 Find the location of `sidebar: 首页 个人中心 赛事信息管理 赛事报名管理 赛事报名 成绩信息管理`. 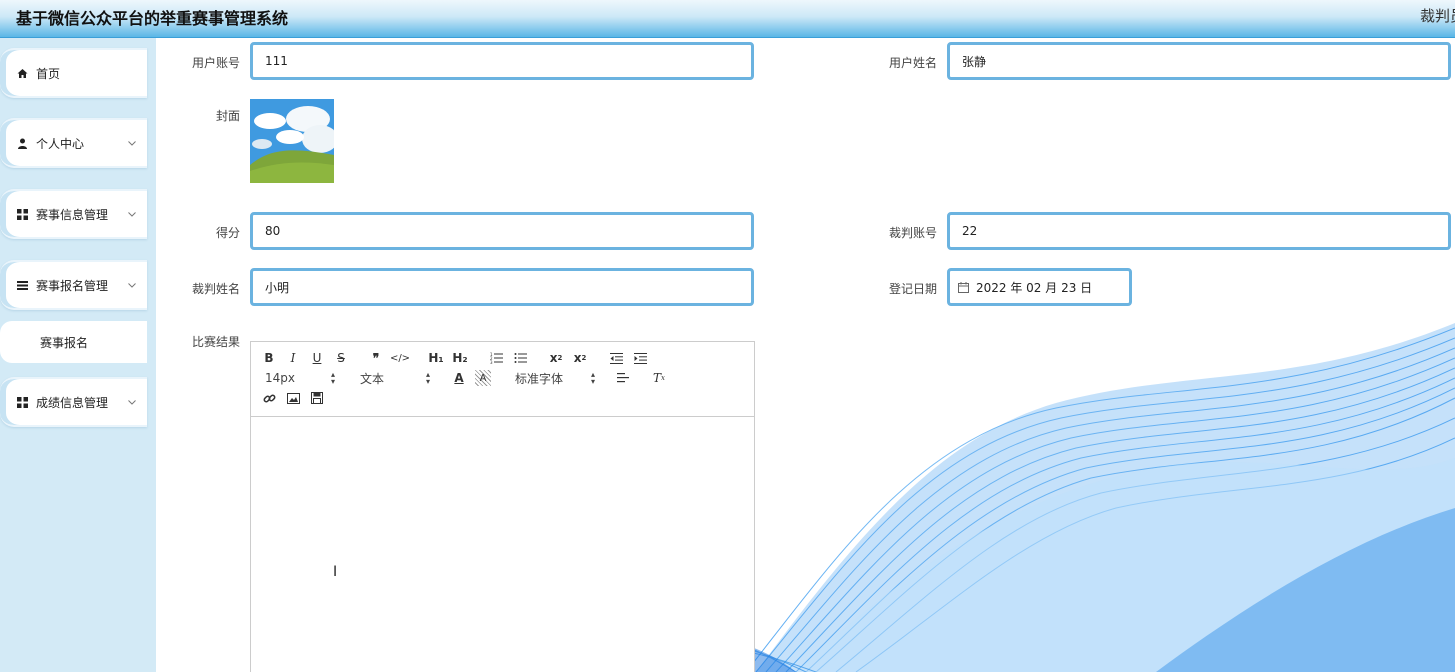

sidebar: 首页 个人中心 赛事信息管理 赛事报名管理 赛事报名 成绩信息管理 is located at coordinates (78, 355).